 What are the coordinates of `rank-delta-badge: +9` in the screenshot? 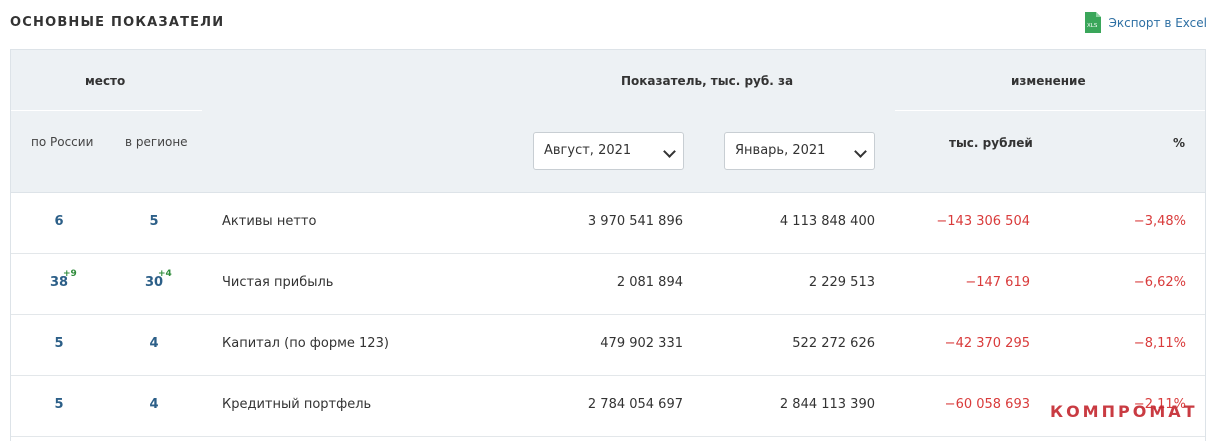 It's located at (70, 274).